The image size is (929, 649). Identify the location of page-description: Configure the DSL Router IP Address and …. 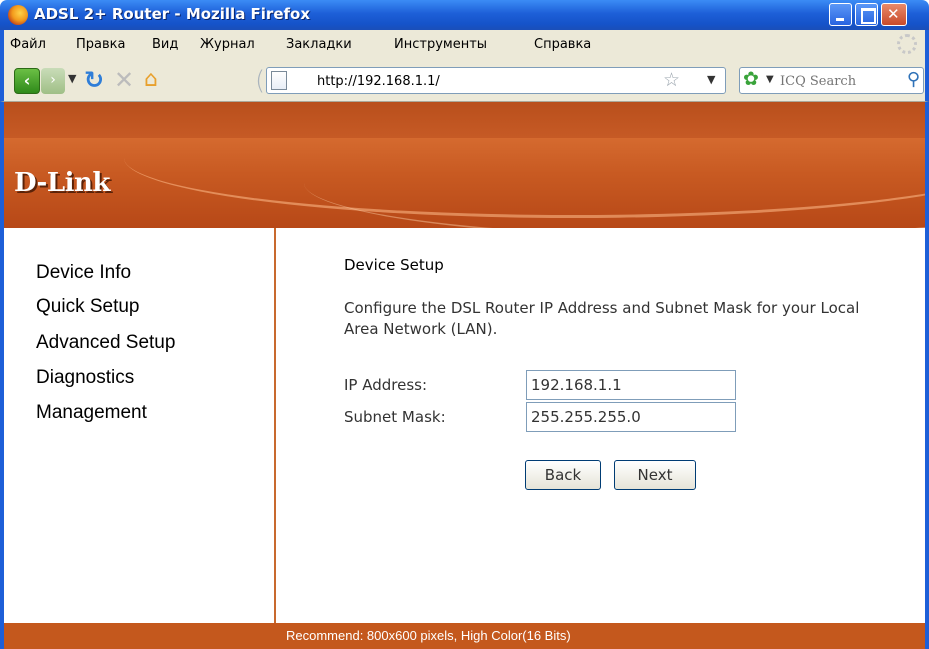
(602, 318).